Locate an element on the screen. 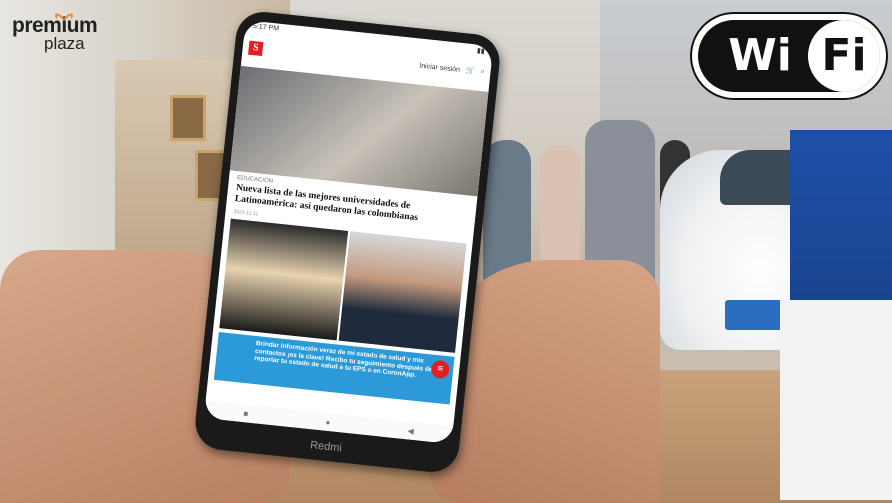  cart-icon: 🛒 is located at coordinates (471, 70).